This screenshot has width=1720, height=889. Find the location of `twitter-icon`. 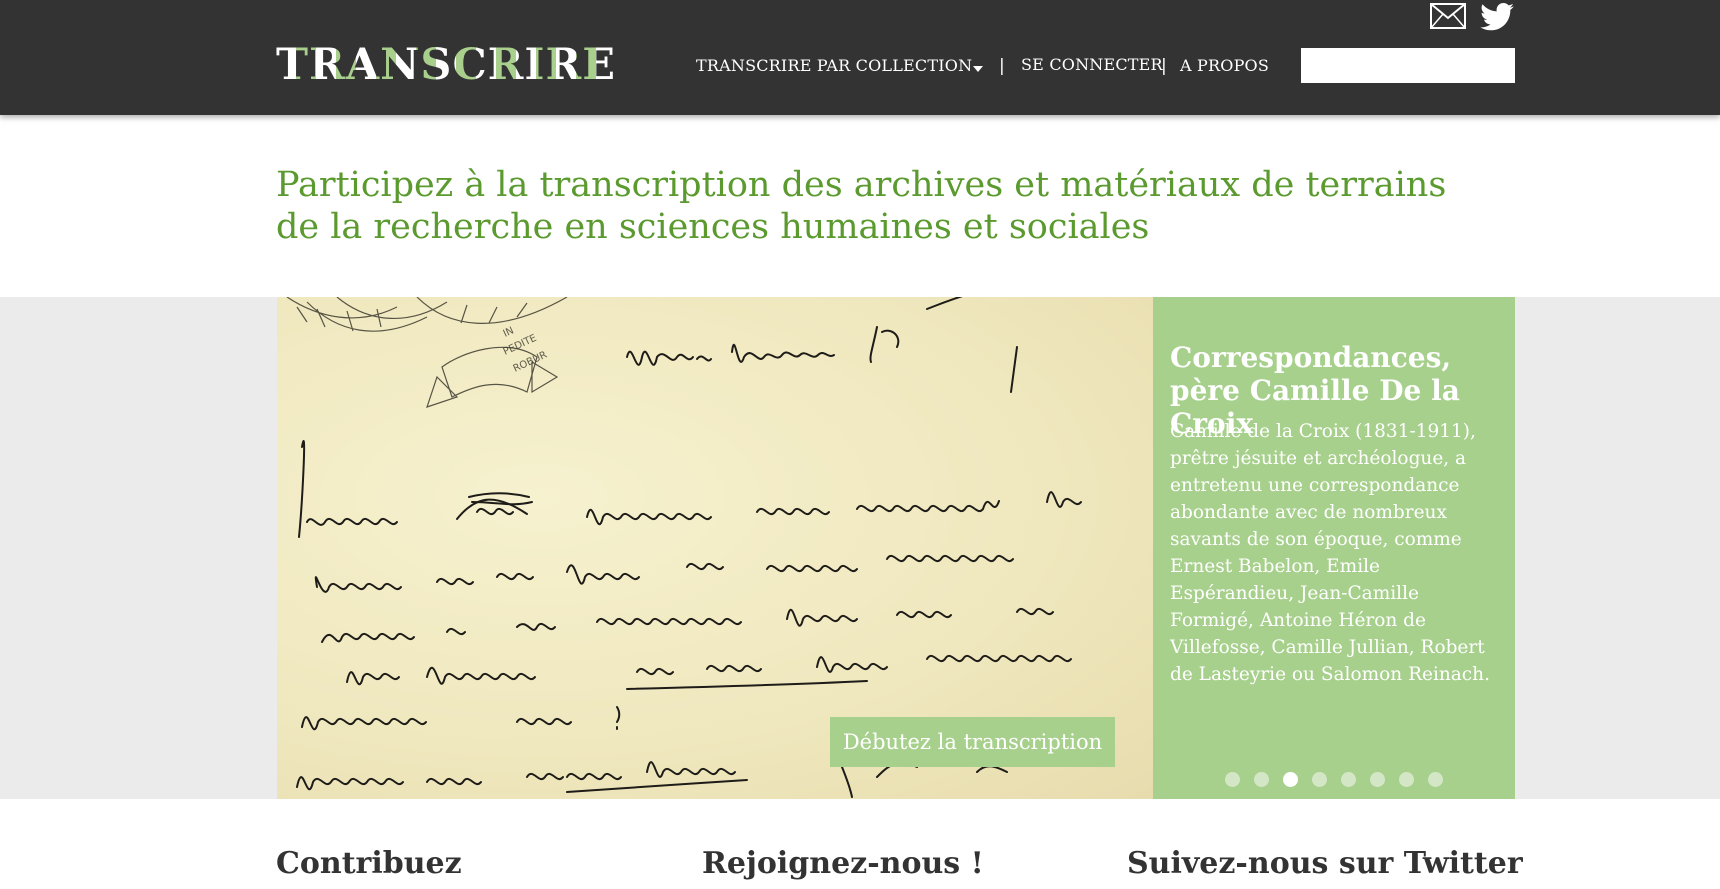

twitter-icon is located at coordinates (1497, 17).